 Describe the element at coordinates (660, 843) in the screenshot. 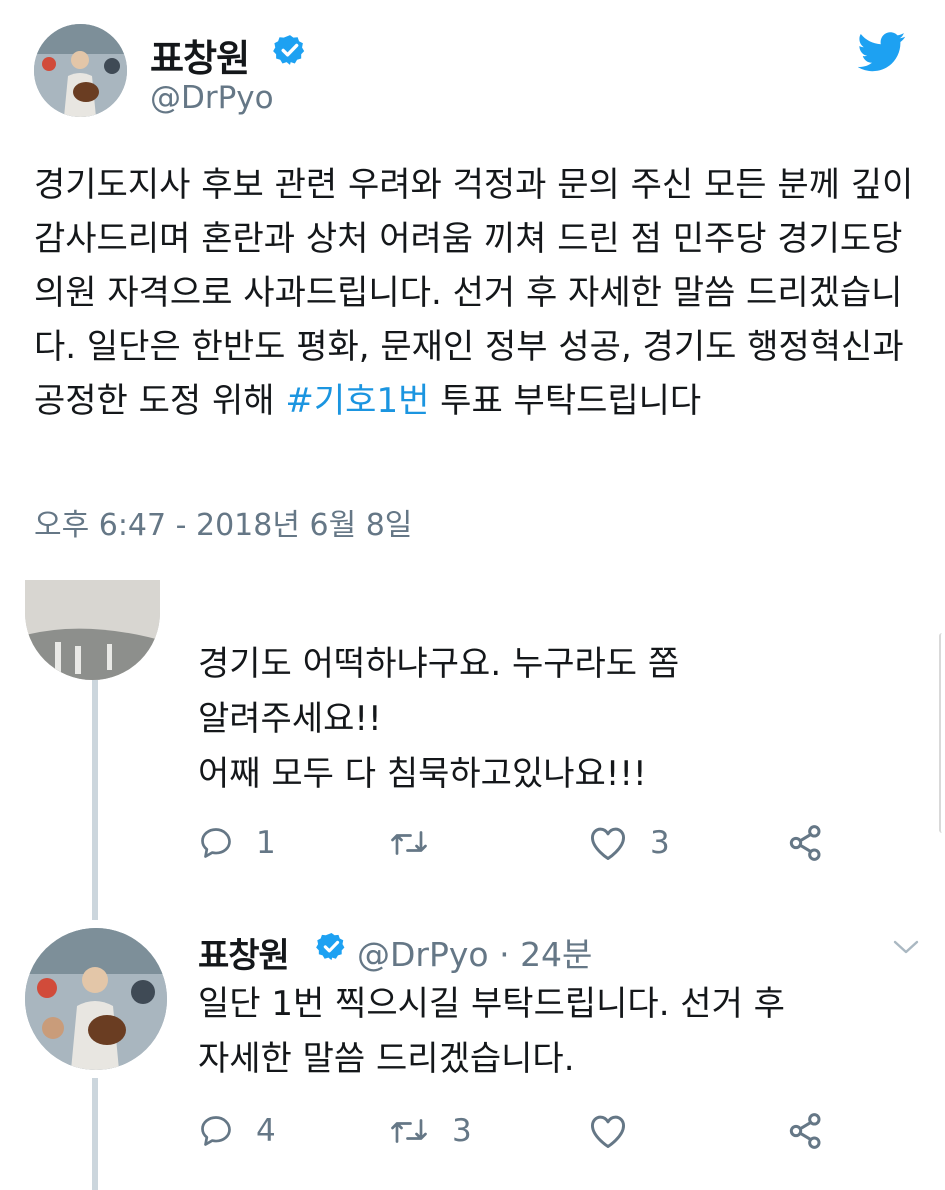

I see `like-count: 3` at that location.